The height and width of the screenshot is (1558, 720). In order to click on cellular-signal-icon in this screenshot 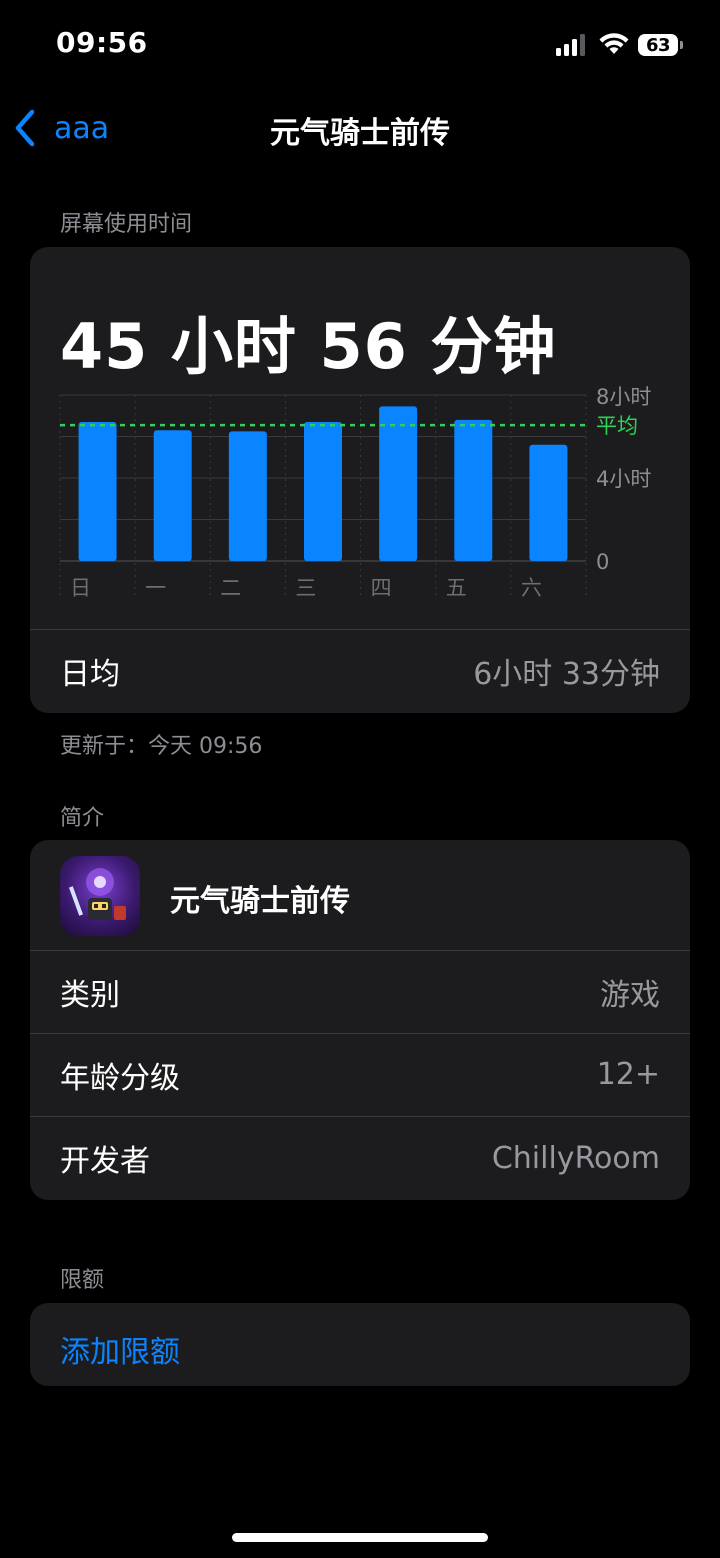, I will do `click(573, 45)`.